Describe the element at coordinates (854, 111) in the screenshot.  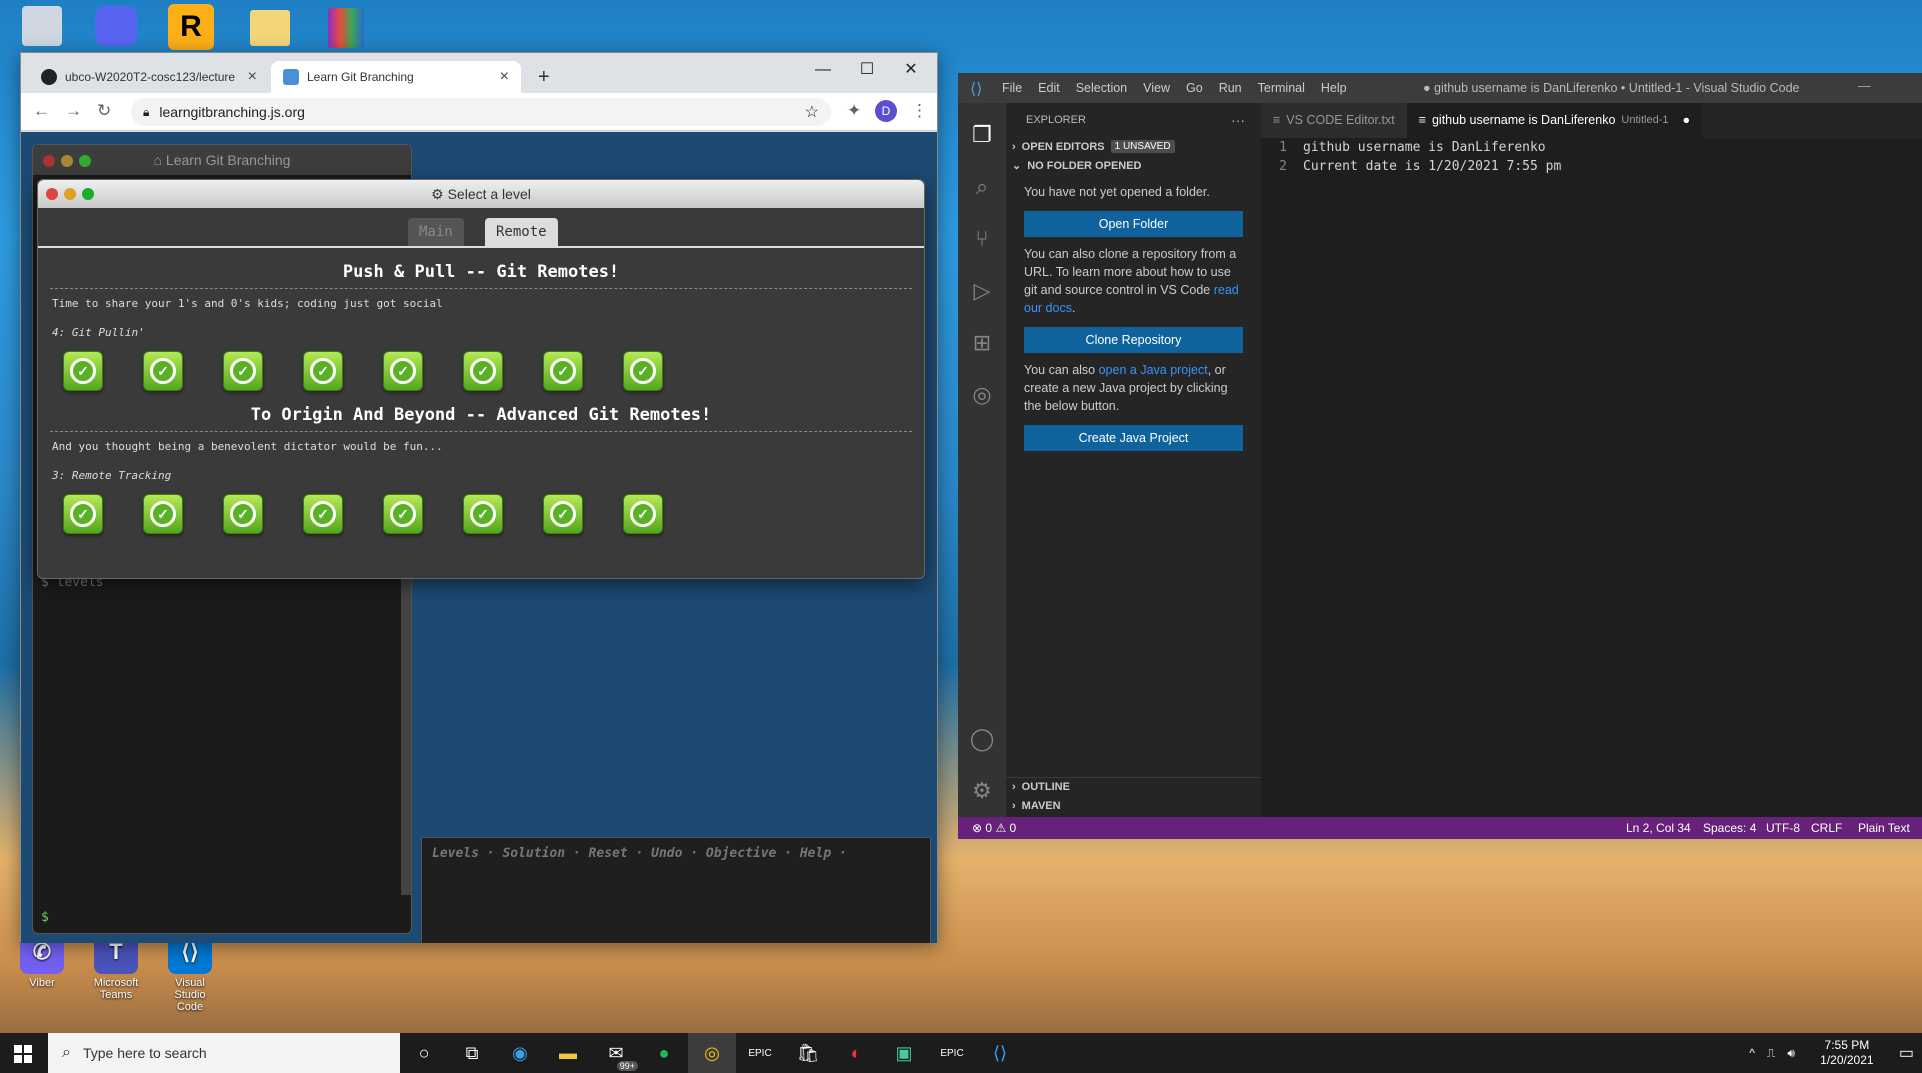
I see `extensions-icon: ✦` at that location.